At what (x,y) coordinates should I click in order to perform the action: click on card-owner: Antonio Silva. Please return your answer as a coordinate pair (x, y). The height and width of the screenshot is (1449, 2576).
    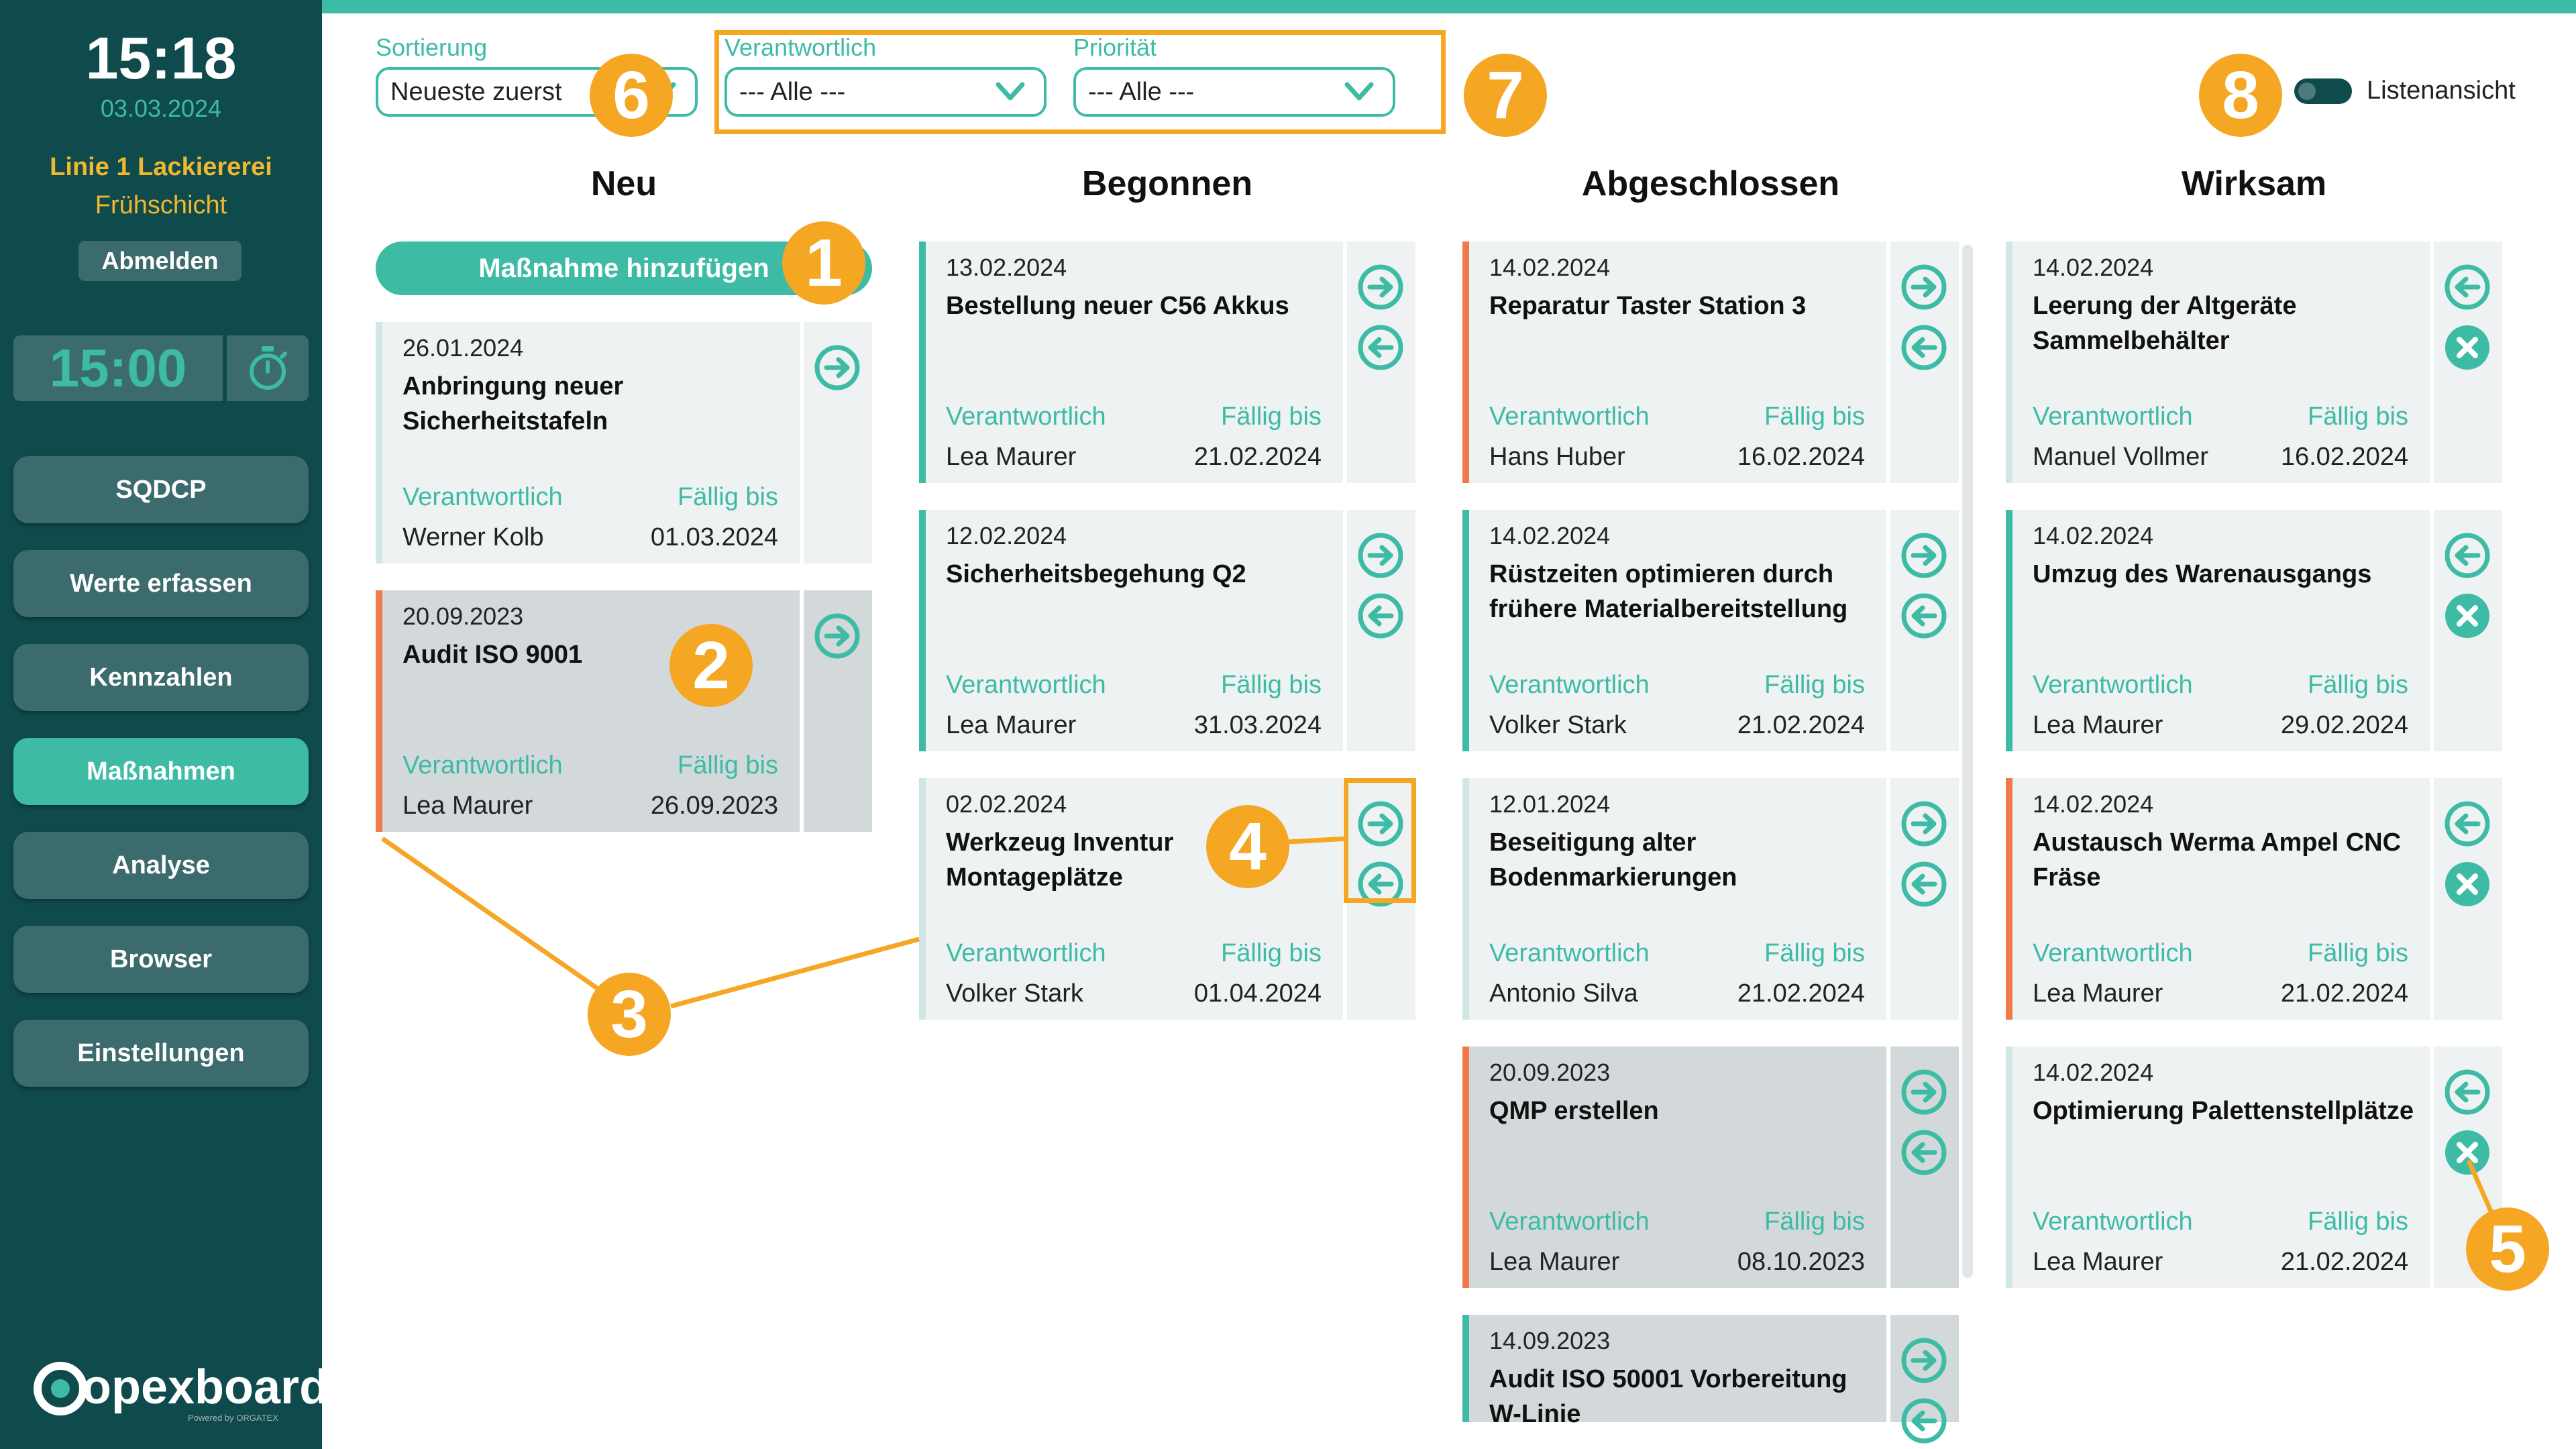
    Looking at the image, I should click on (1563, 993).